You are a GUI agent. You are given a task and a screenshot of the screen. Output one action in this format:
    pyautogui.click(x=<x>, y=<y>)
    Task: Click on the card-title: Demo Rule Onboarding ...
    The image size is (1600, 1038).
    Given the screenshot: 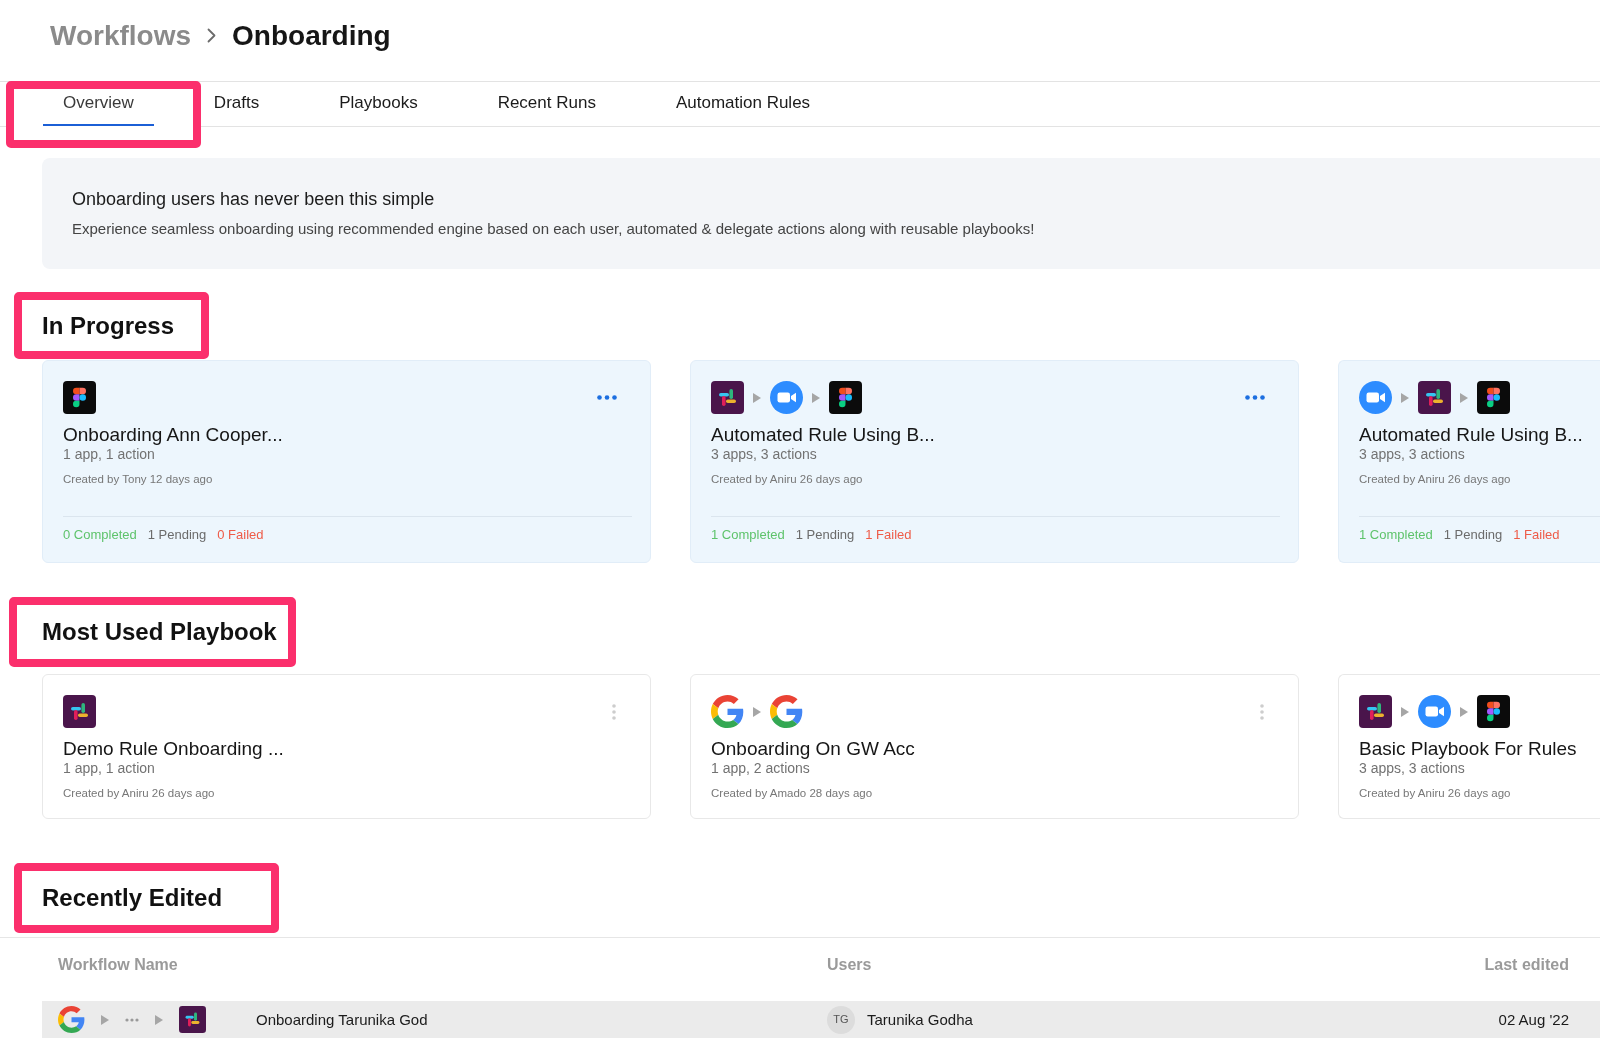 What is the action you would take?
    pyautogui.click(x=174, y=749)
    